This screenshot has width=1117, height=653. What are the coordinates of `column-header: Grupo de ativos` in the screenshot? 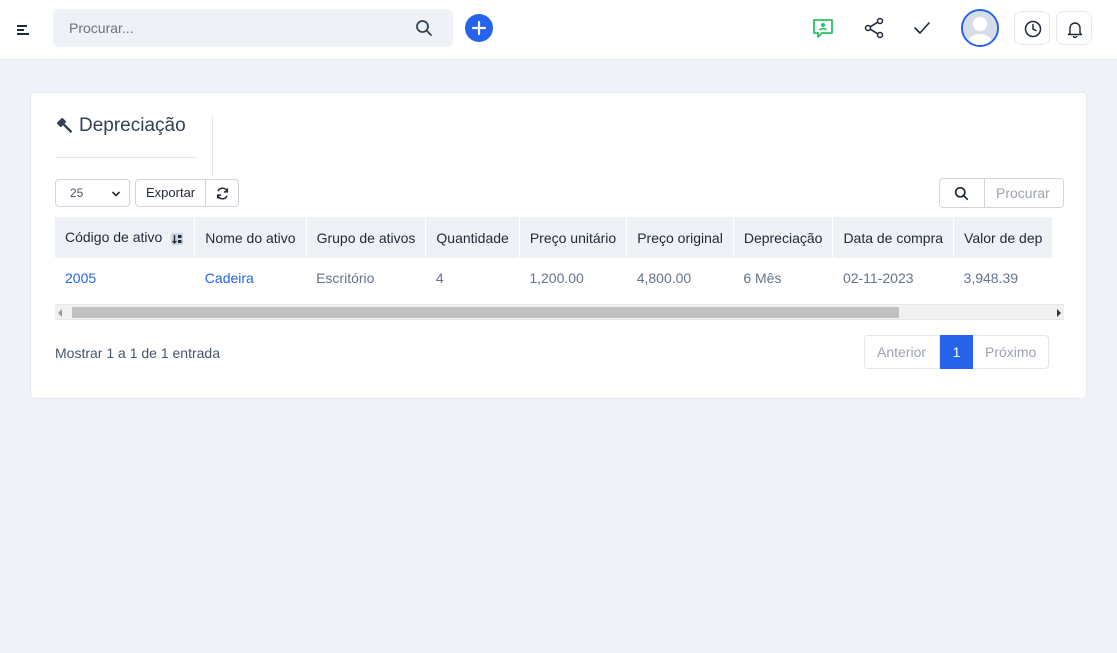 It's located at (366, 237).